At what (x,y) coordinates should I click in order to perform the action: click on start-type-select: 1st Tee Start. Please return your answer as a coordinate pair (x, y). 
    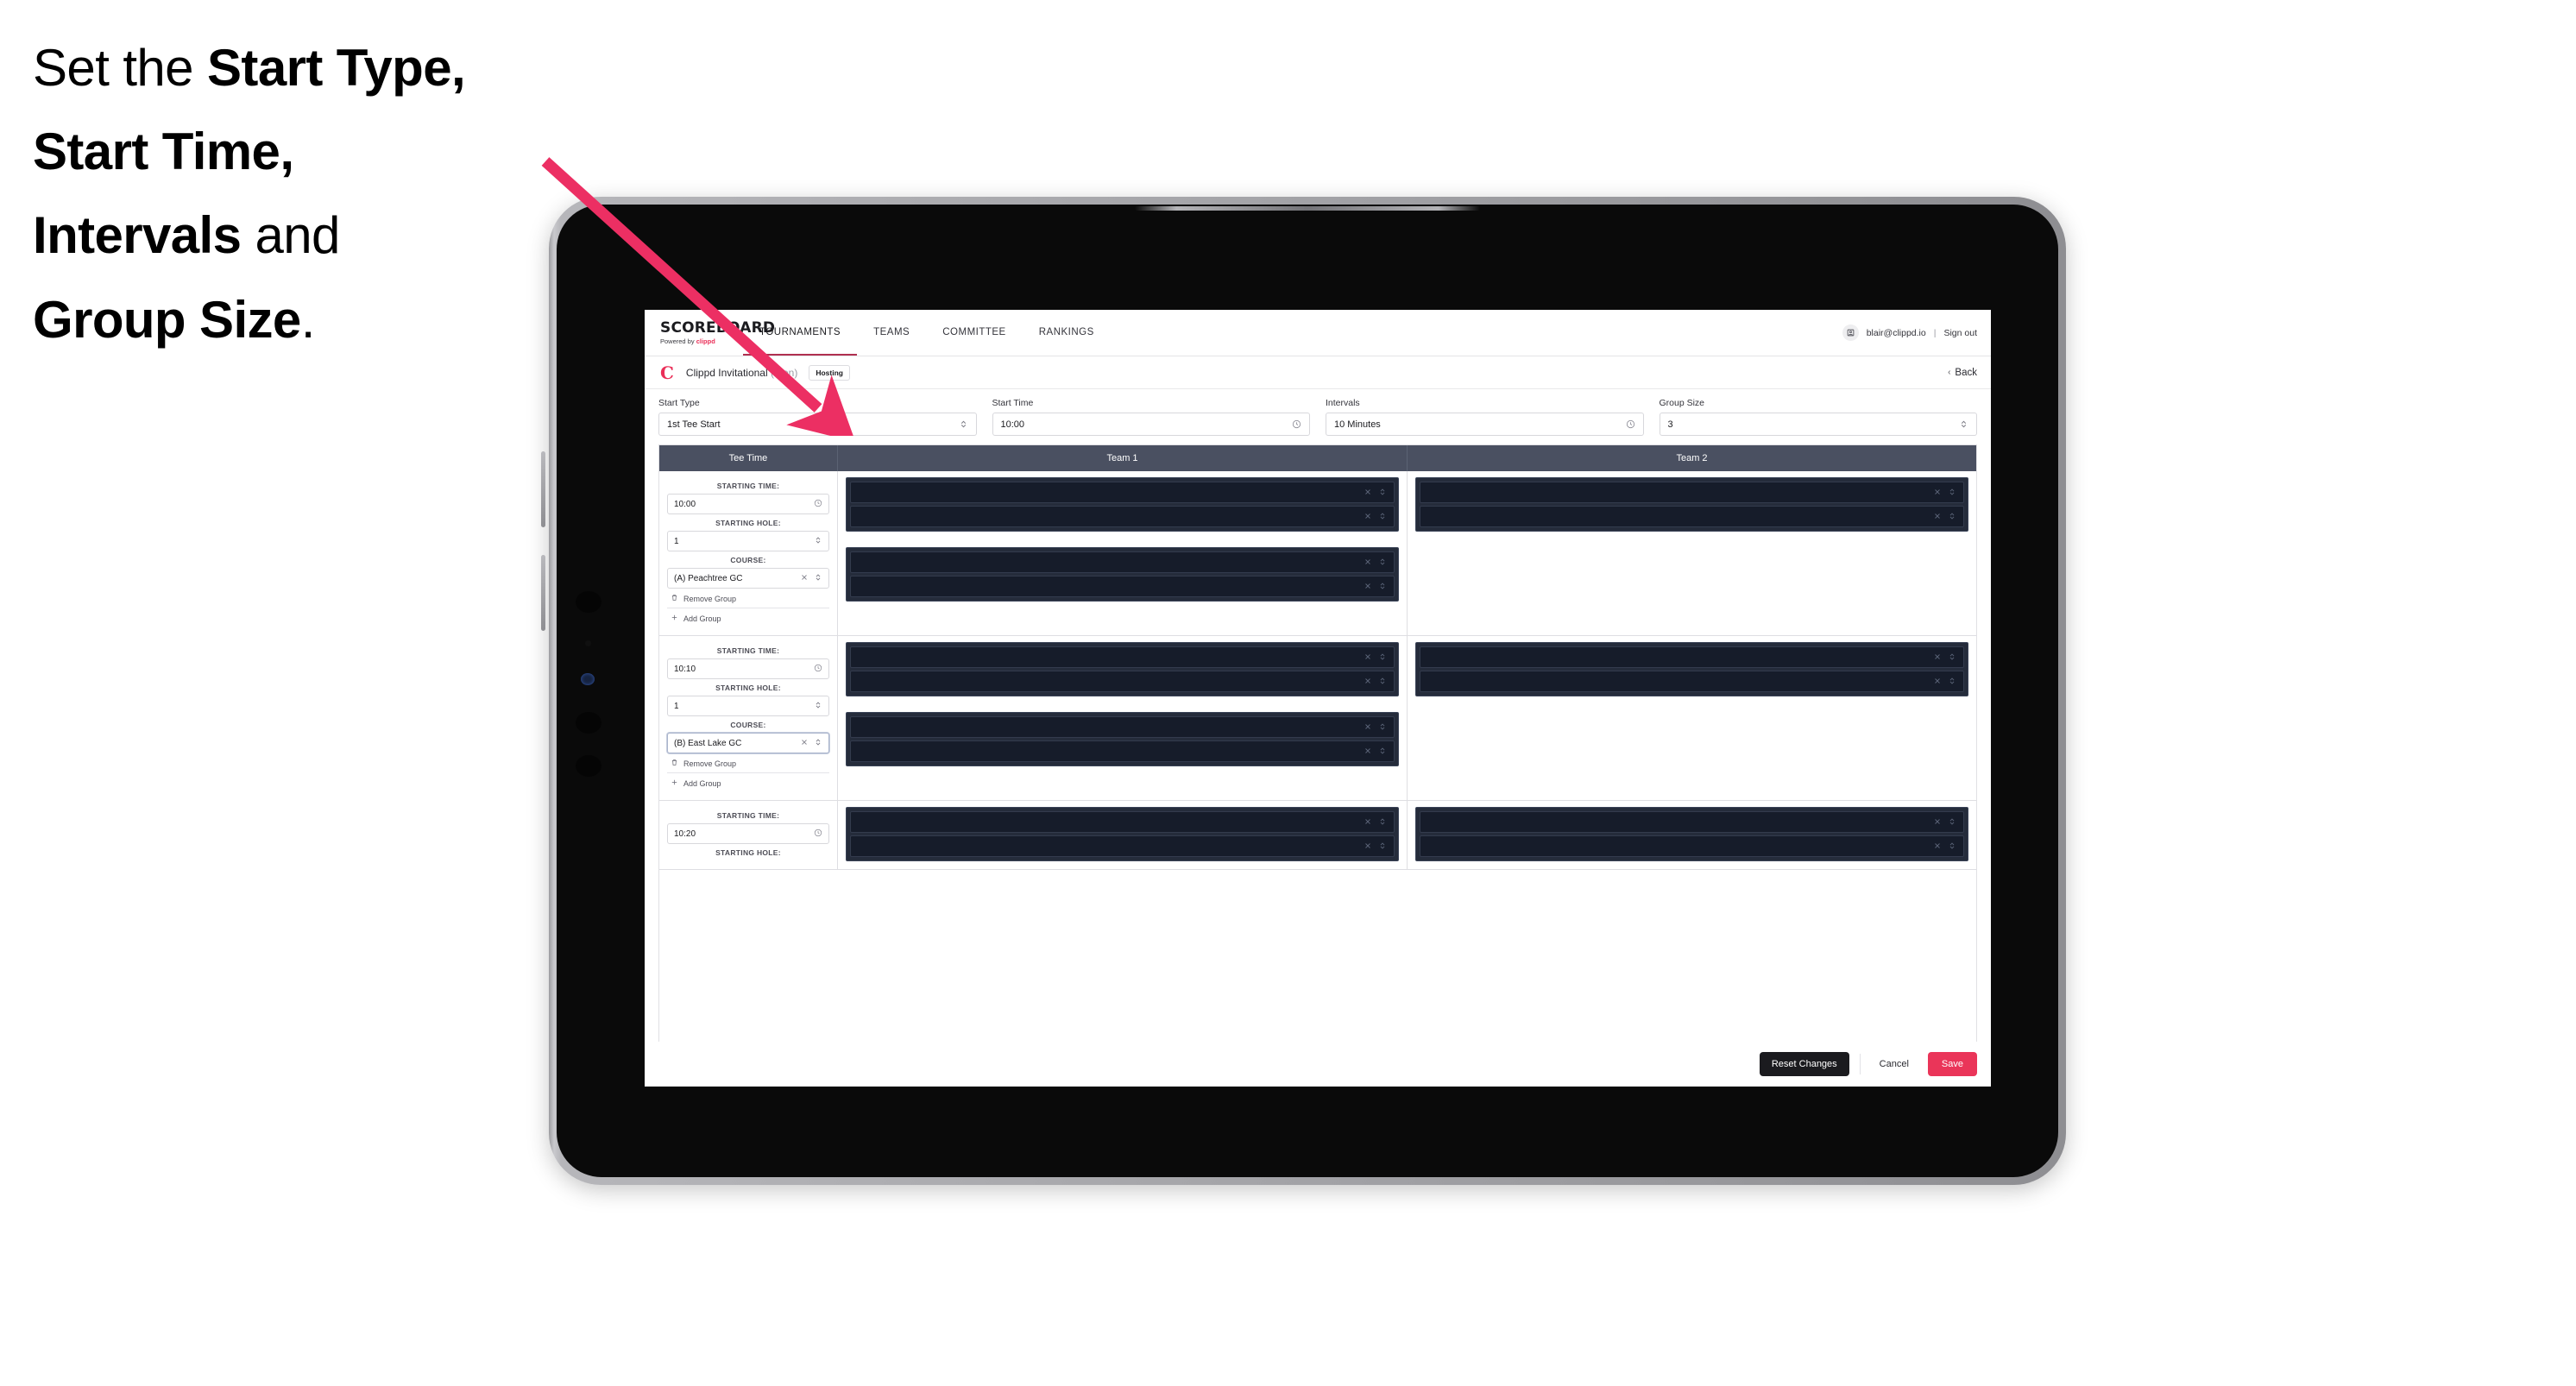
    Looking at the image, I should click on (817, 424).